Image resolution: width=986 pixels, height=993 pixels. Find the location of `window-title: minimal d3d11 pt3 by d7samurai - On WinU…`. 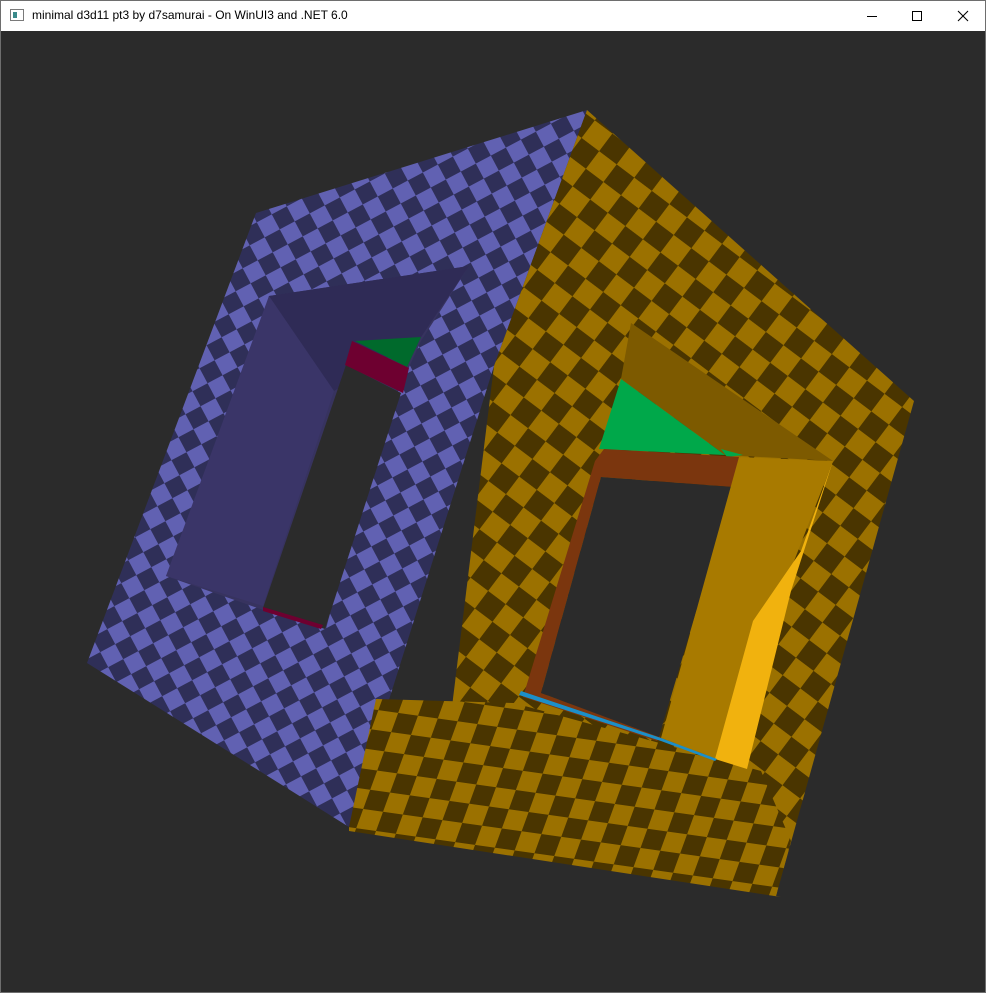

window-title: minimal d3d11 pt3 by d7samurai - On WinU… is located at coordinates (190, 15).